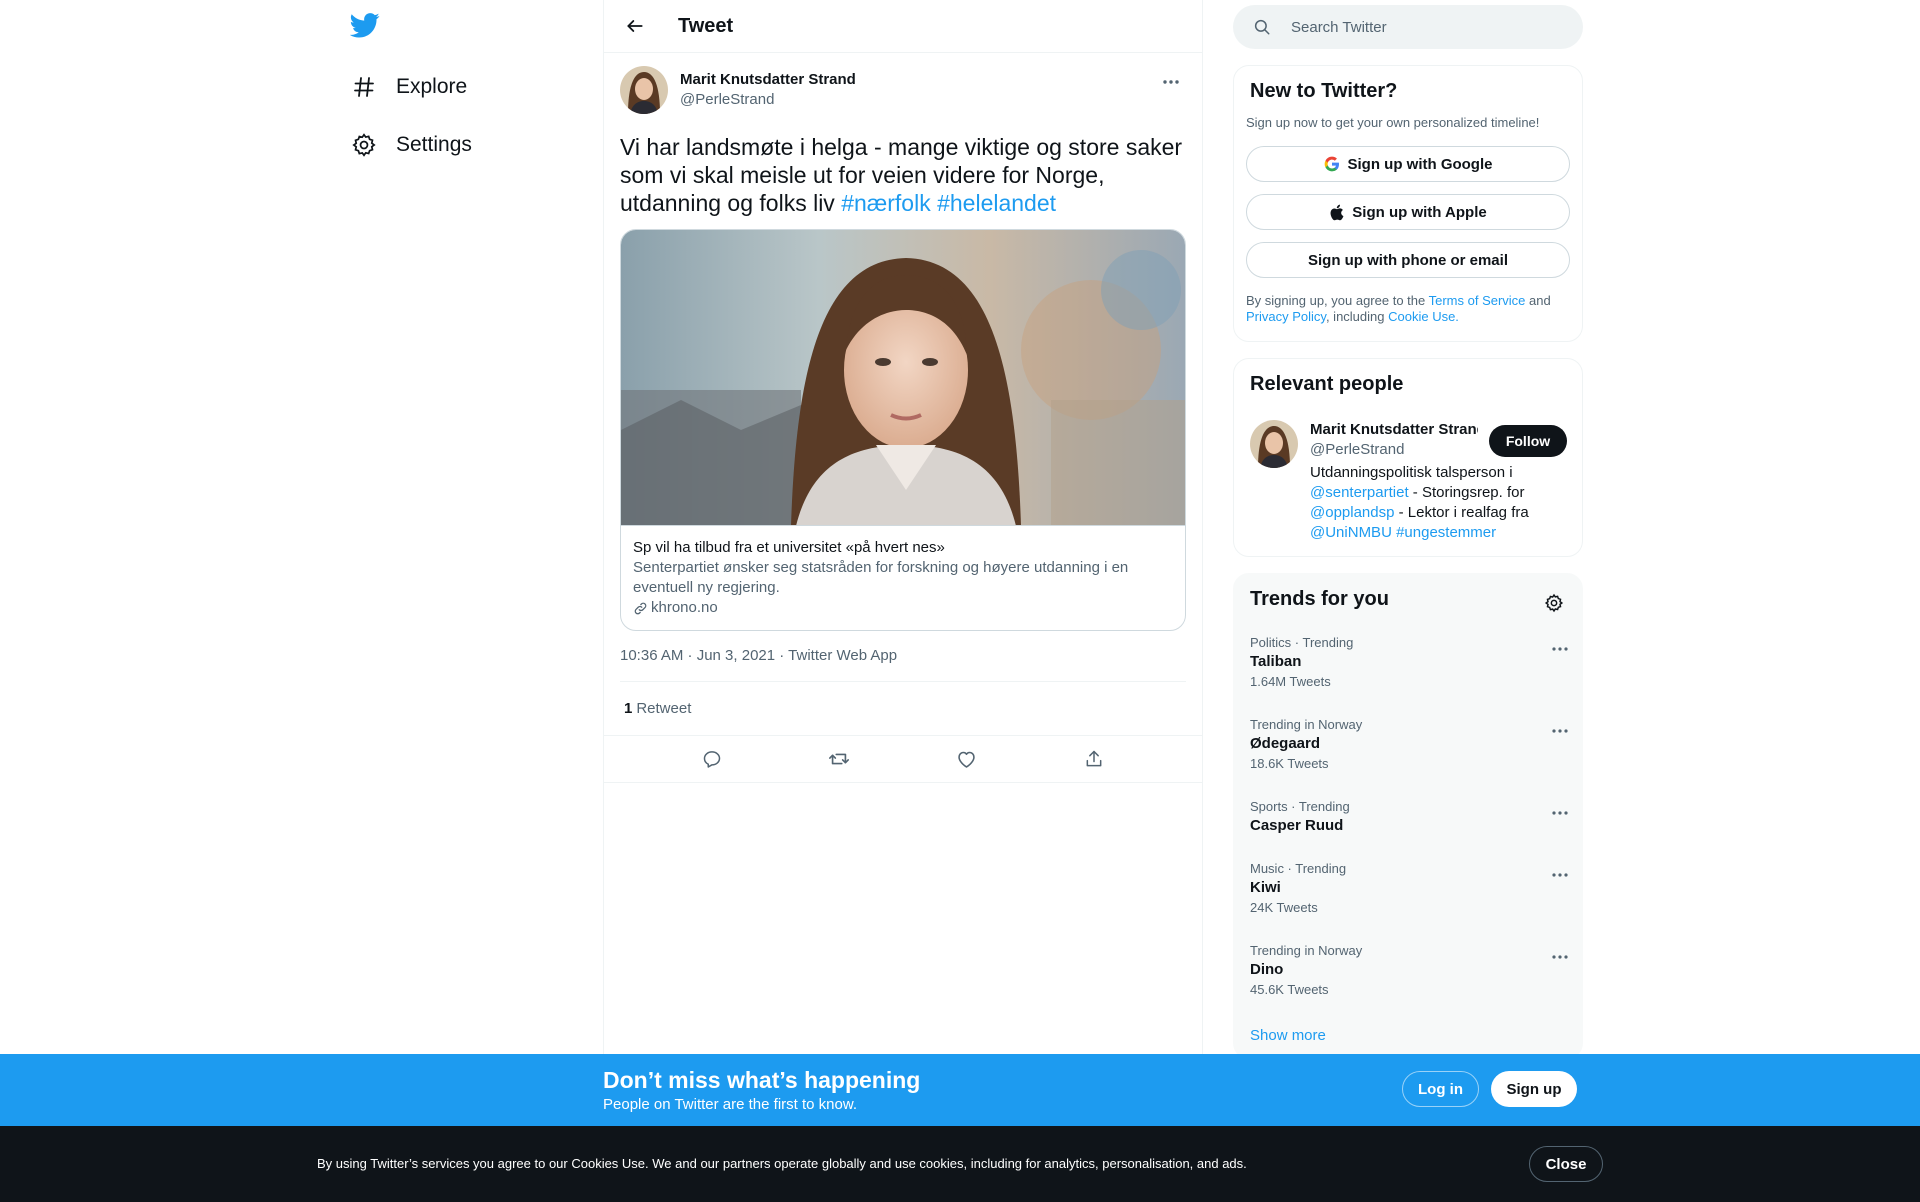  I want to click on relevant-people-title: Relevant people, so click(1327, 384).